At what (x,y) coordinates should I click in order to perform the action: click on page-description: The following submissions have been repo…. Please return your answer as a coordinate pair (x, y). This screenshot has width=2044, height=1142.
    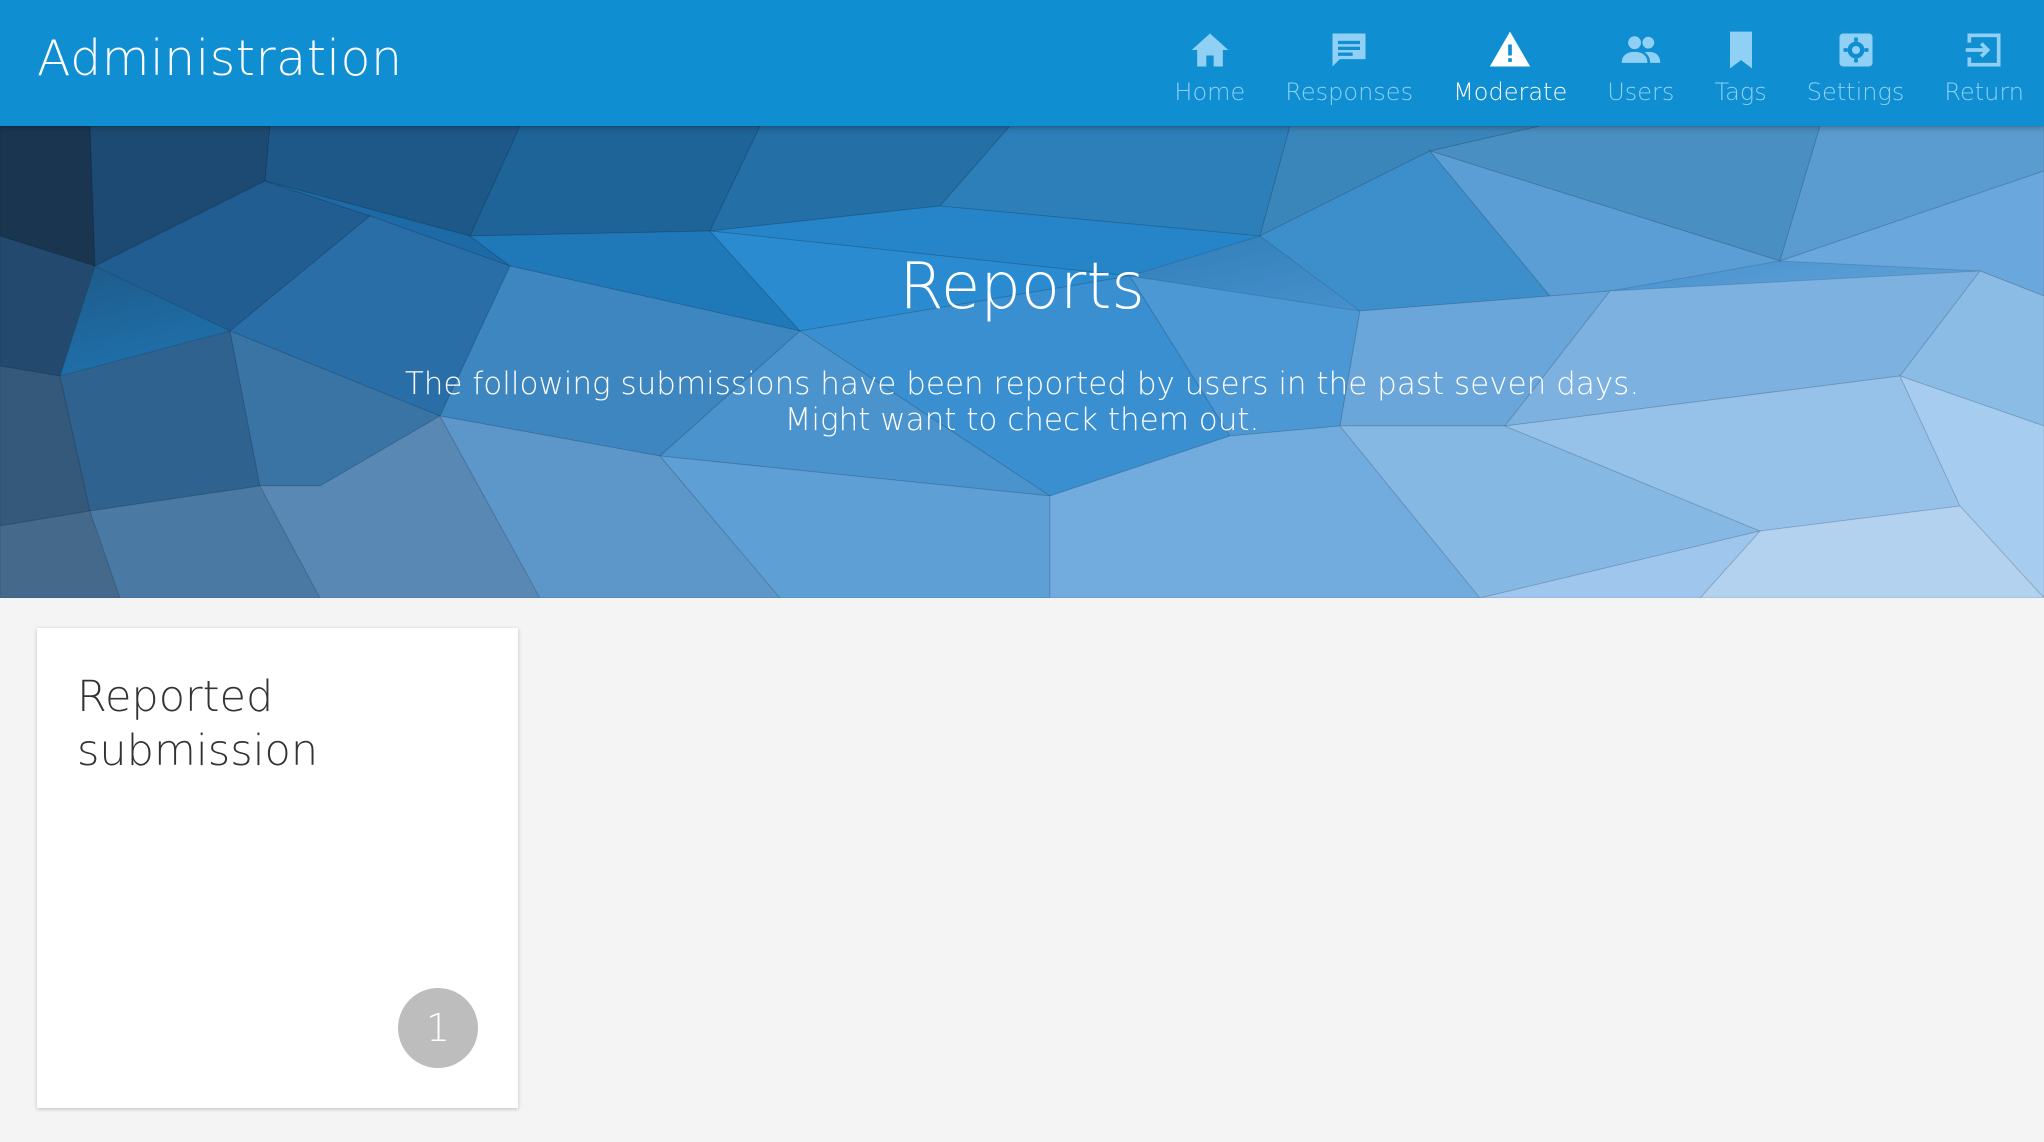
    Looking at the image, I should click on (1022, 402).